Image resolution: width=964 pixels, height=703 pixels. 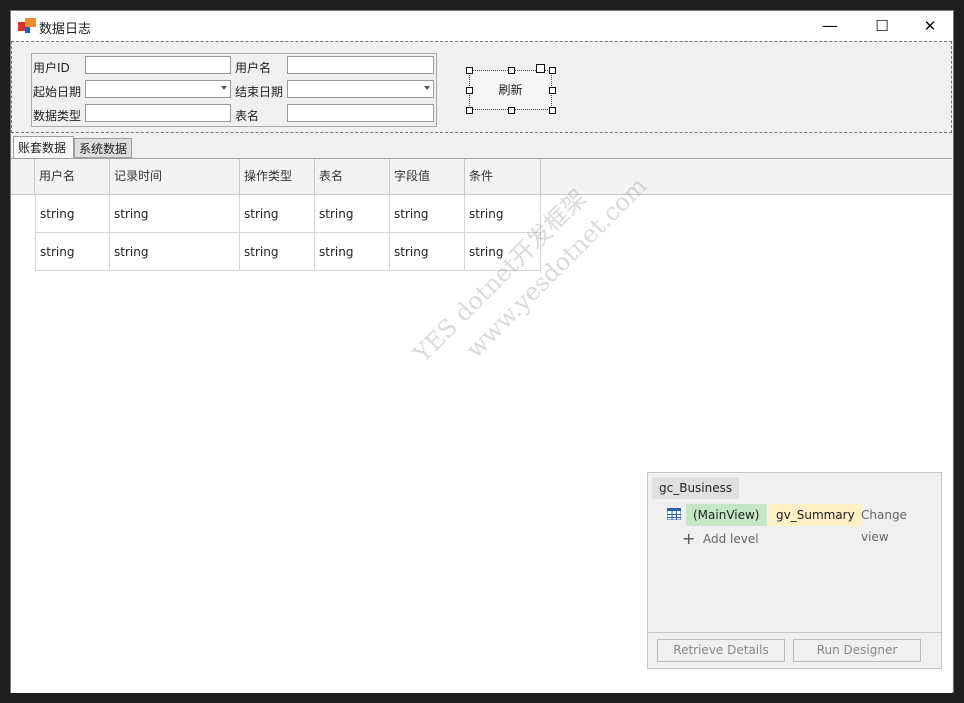 What do you see at coordinates (103, 148) in the screenshot?
I see `tab-system-data: 系统数据` at bounding box center [103, 148].